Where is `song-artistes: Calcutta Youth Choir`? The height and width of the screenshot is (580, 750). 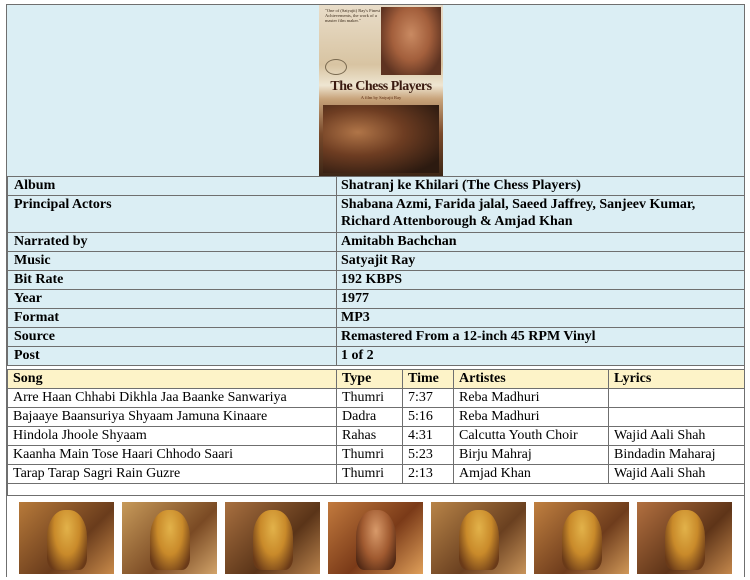
song-artistes: Calcutta Youth Choir is located at coordinates (531, 436).